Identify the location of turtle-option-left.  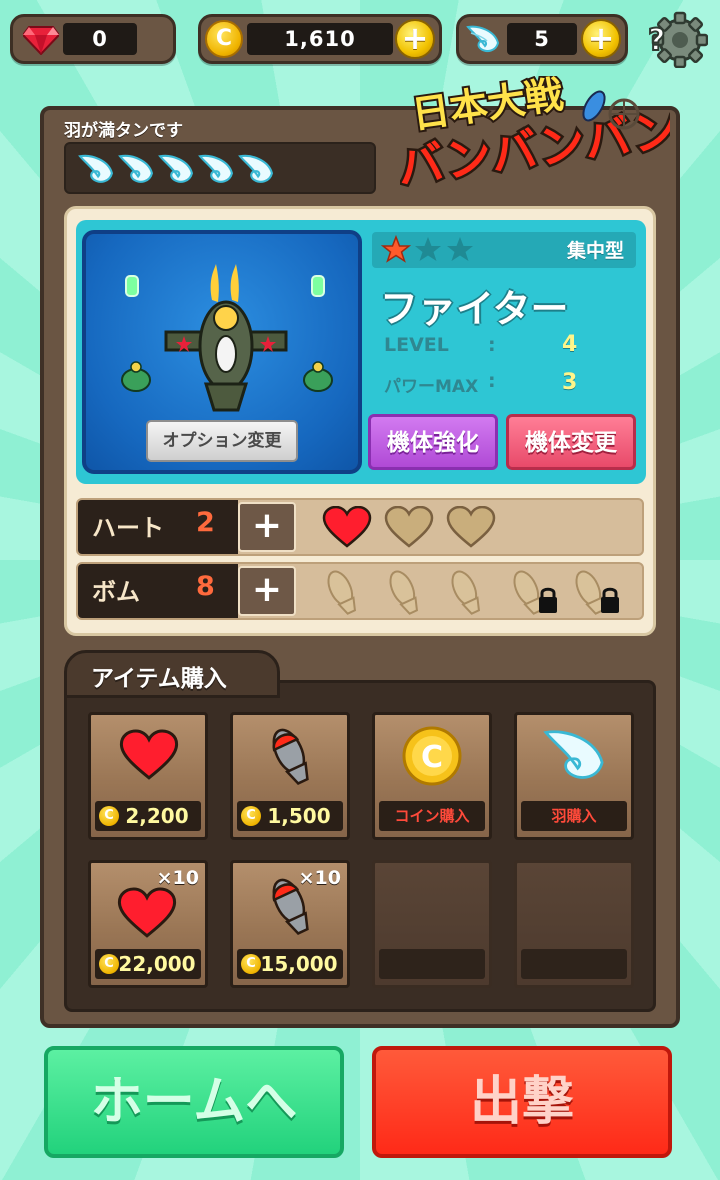
(136, 376).